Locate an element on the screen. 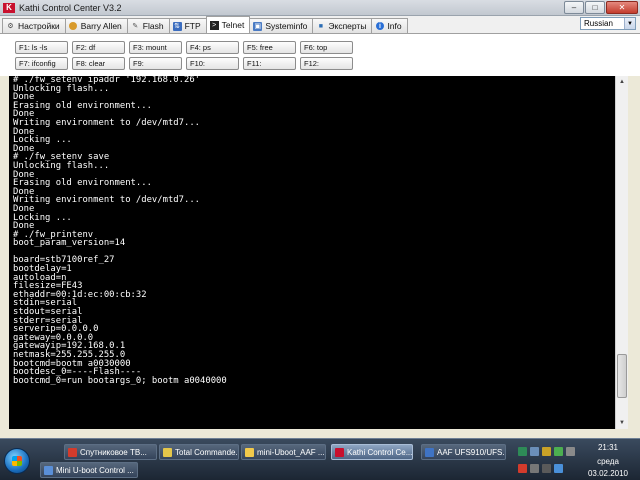  terminal-scrollbar: ▲ ▼ is located at coordinates (621, 252).